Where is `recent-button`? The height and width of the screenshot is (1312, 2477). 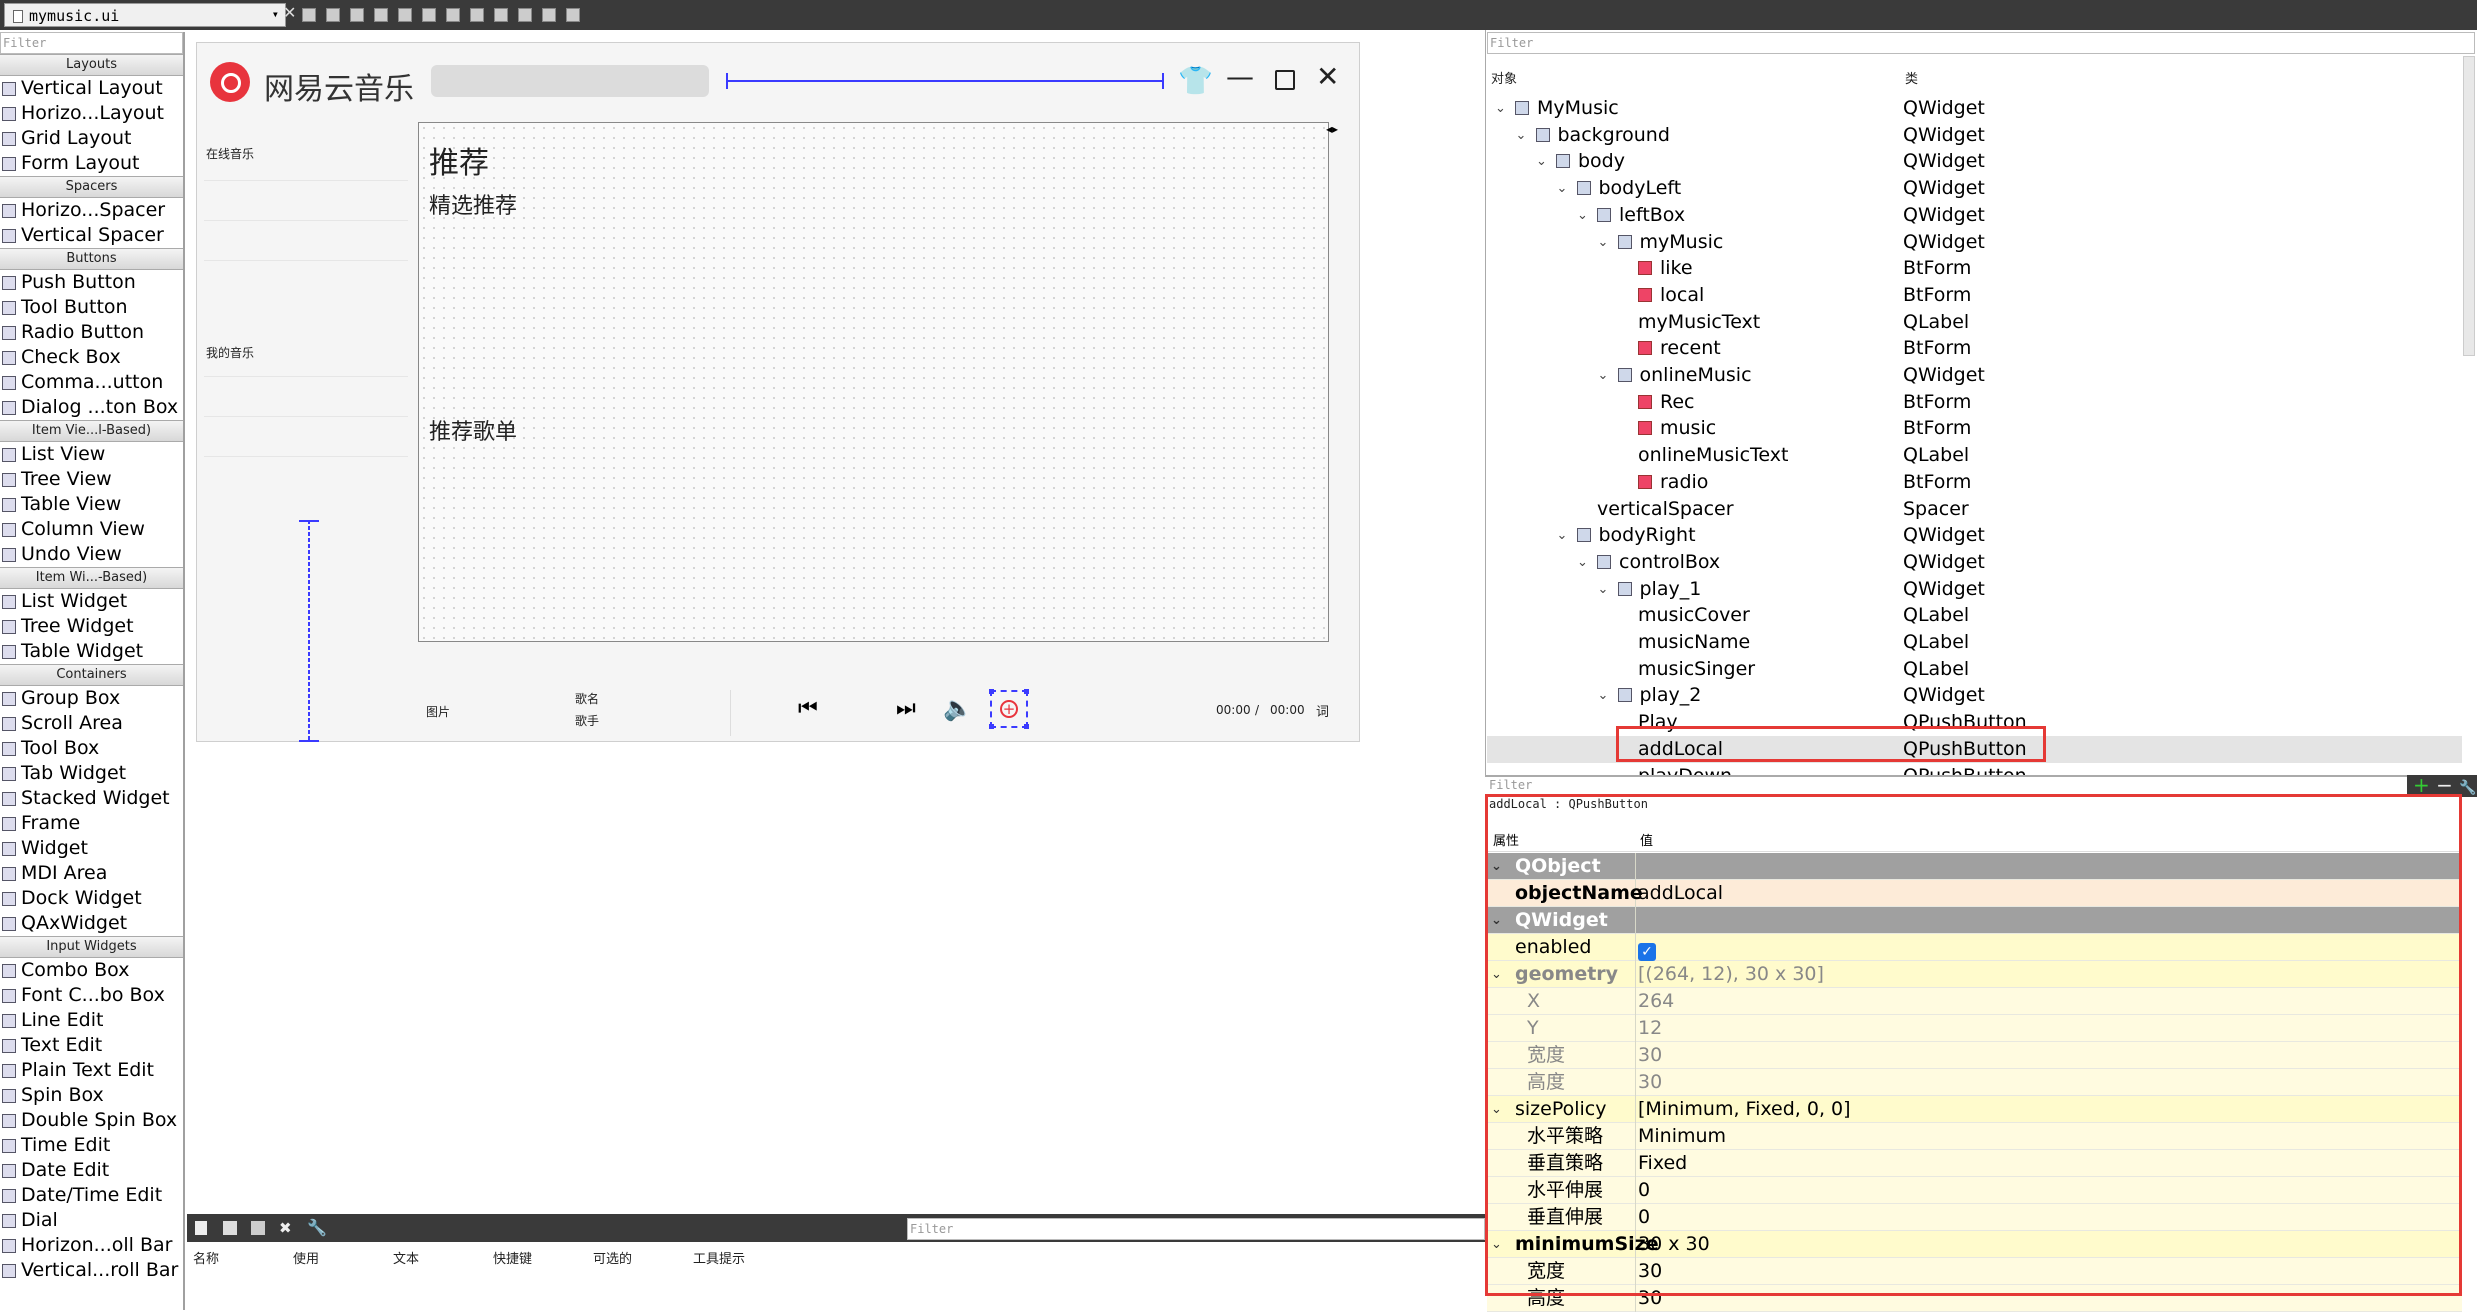
recent-button is located at coordinates (306, 475).